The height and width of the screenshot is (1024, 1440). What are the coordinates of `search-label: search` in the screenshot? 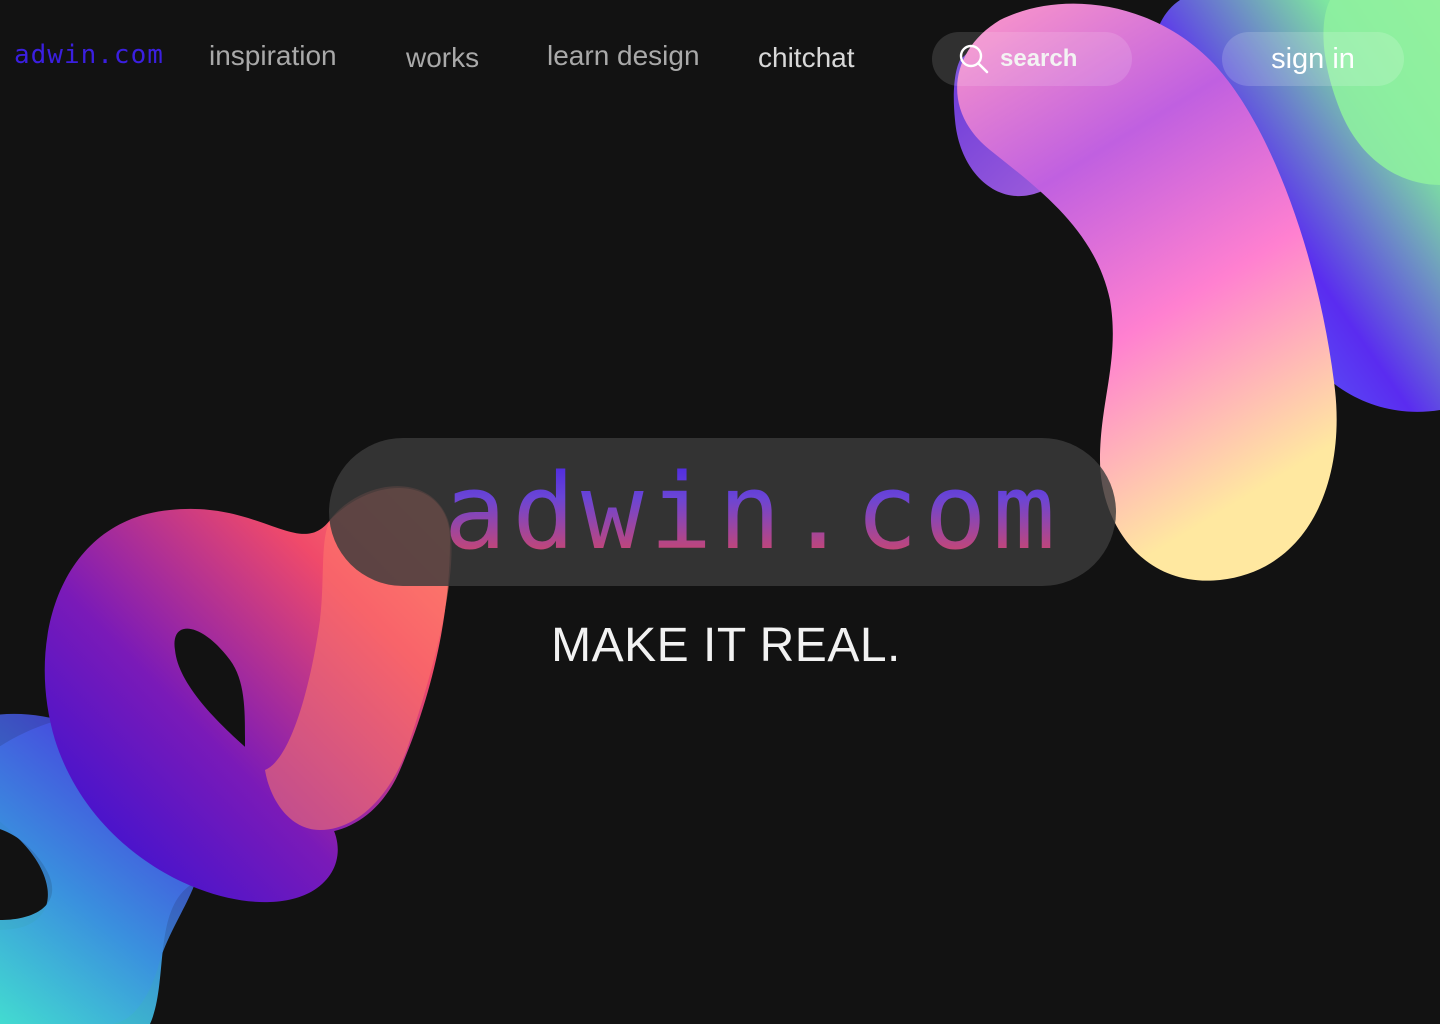 It's located at (1039, 58).